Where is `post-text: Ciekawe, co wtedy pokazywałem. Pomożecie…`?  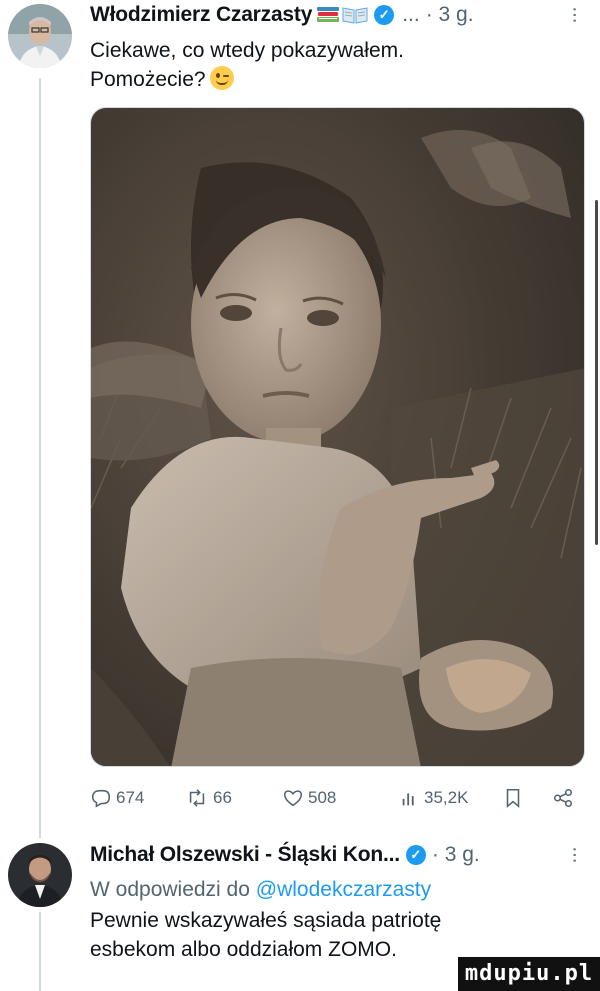
post-text: Ciekawe, co wtedy pokazywałem. Pomożecie… is located at coordinates (335, 65).